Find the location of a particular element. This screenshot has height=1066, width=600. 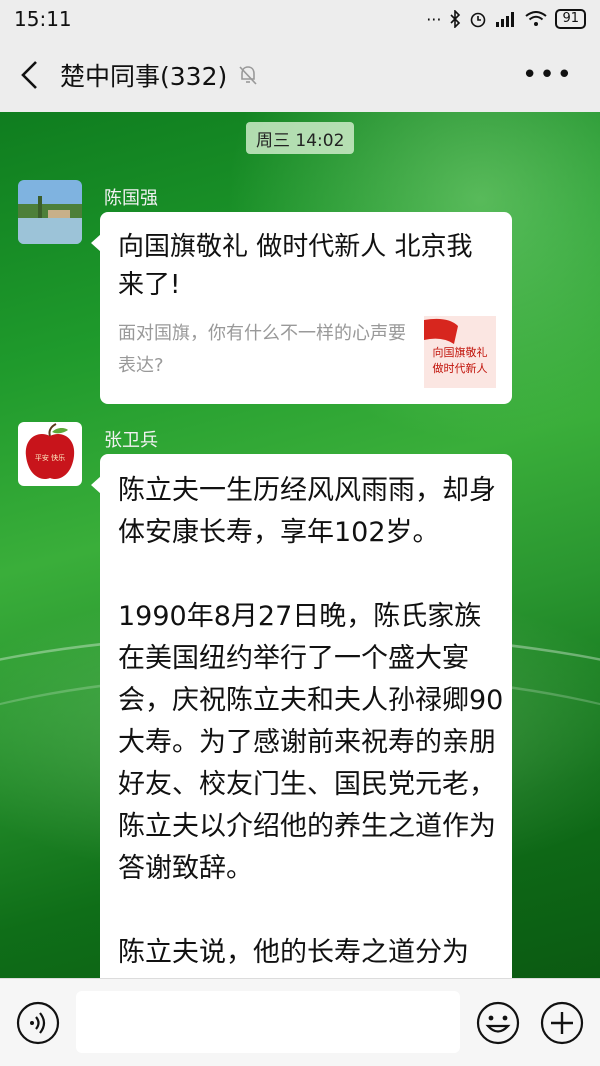

back-button is located at coordinates (30, 75).